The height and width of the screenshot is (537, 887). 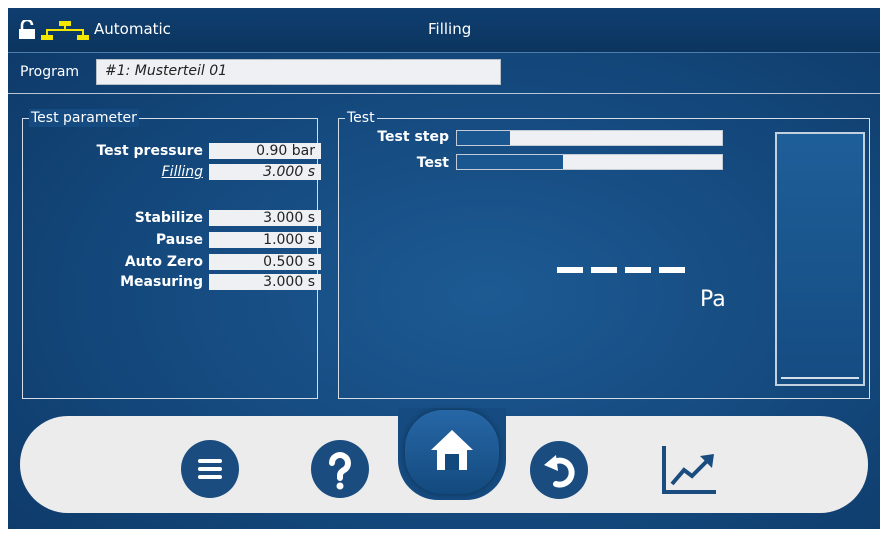 What do you see at coordinates (444, 93) in the screenshot?
I see `header-divider` at bounding box center [444, 93].